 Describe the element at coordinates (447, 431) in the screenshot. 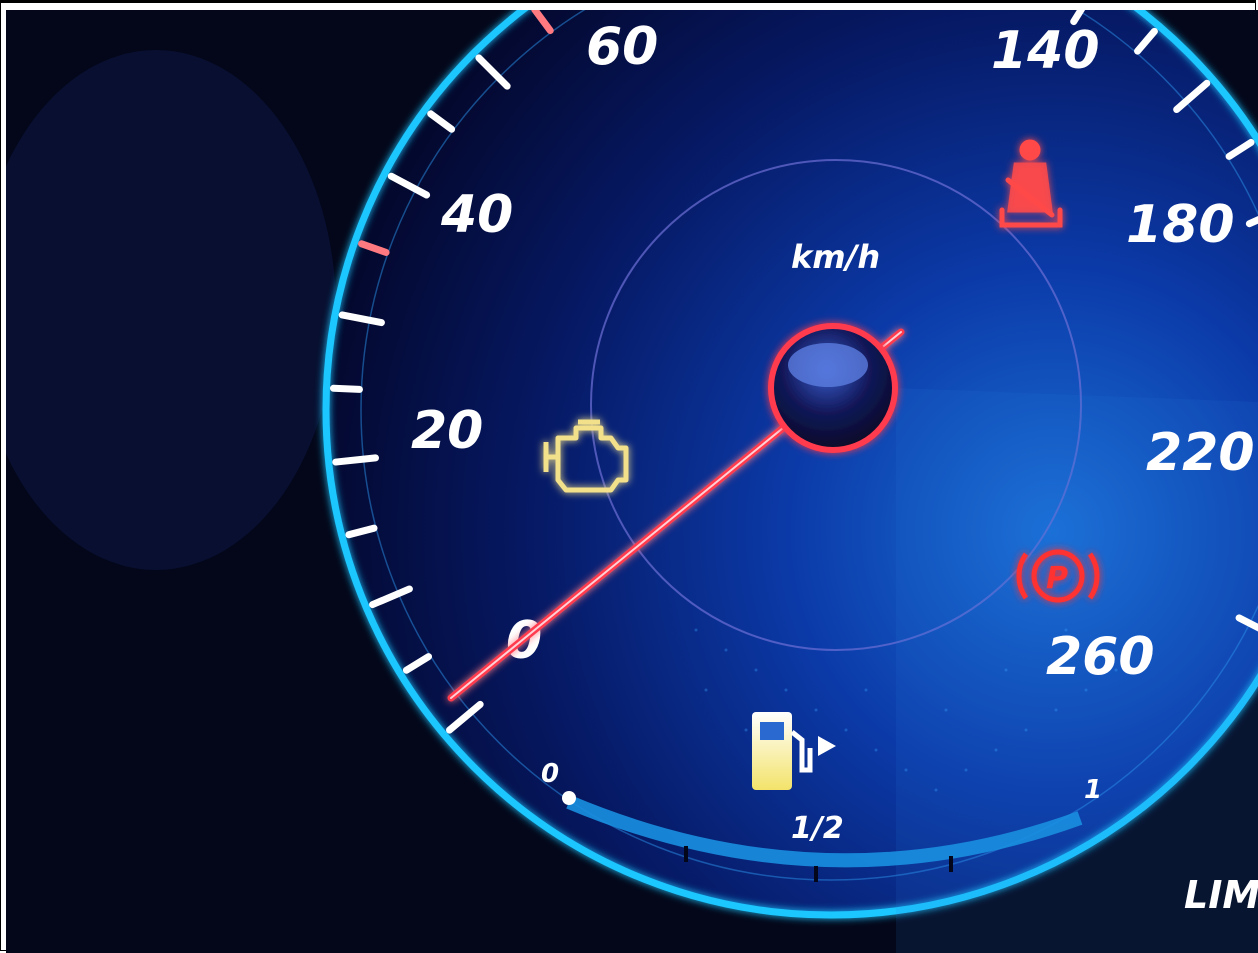

I see `speed-label-20: 20` at that location.